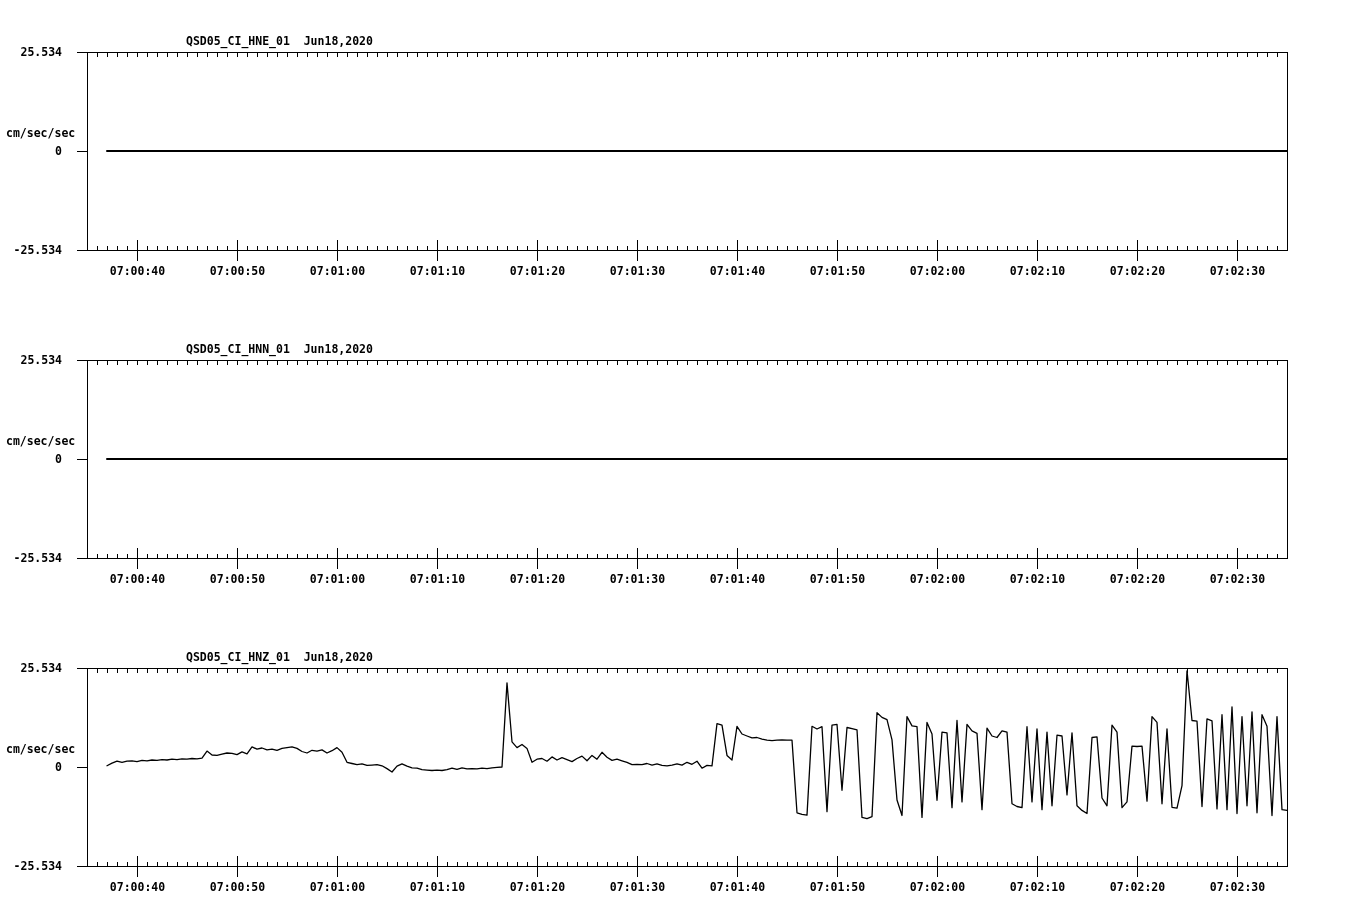 The height and width of the screenshot is (924, 1358). What do you see at coordinates (279, 657) in the screenshot?
I see `chart-title: QSD05_CI_HNZ_01 Jun18,2020` at bounding box center [279, 657].